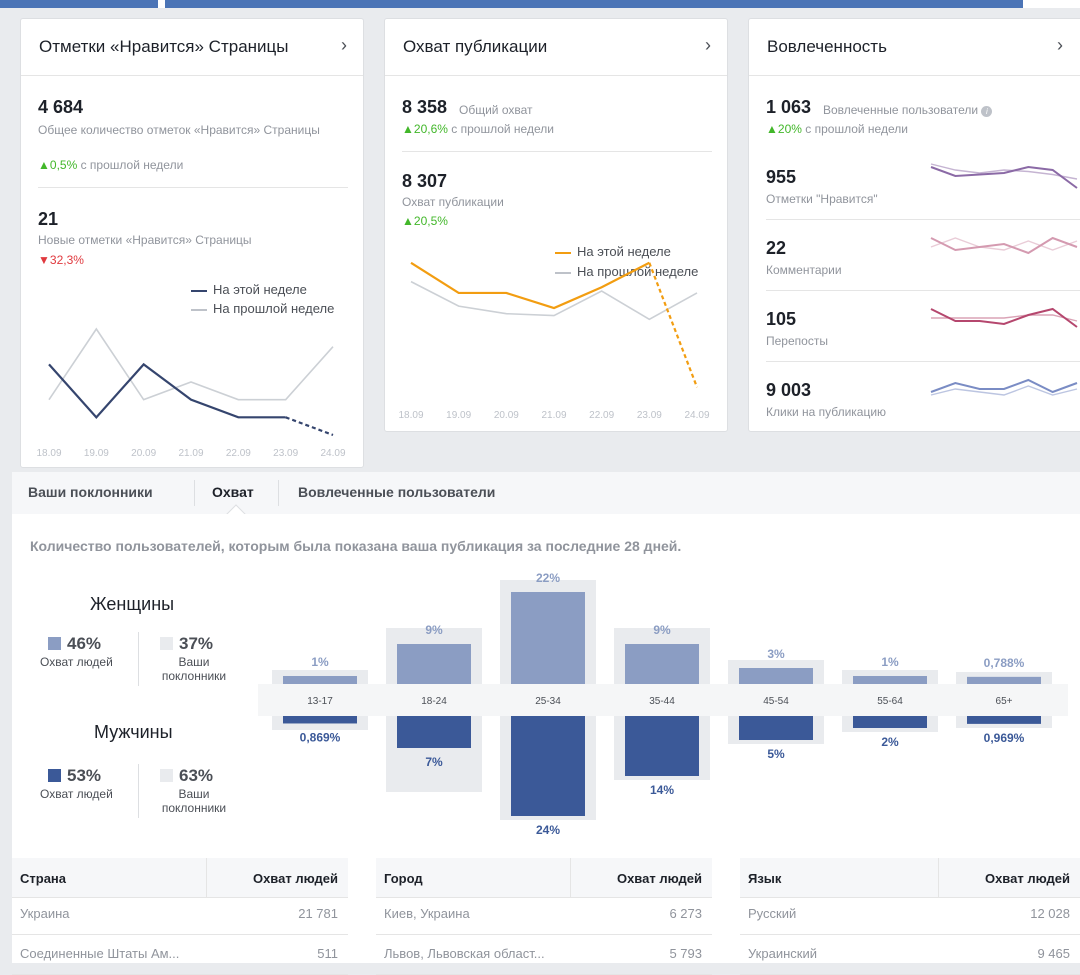  I want to click on women-pct-label: 0,788%, so click(1004, 663).